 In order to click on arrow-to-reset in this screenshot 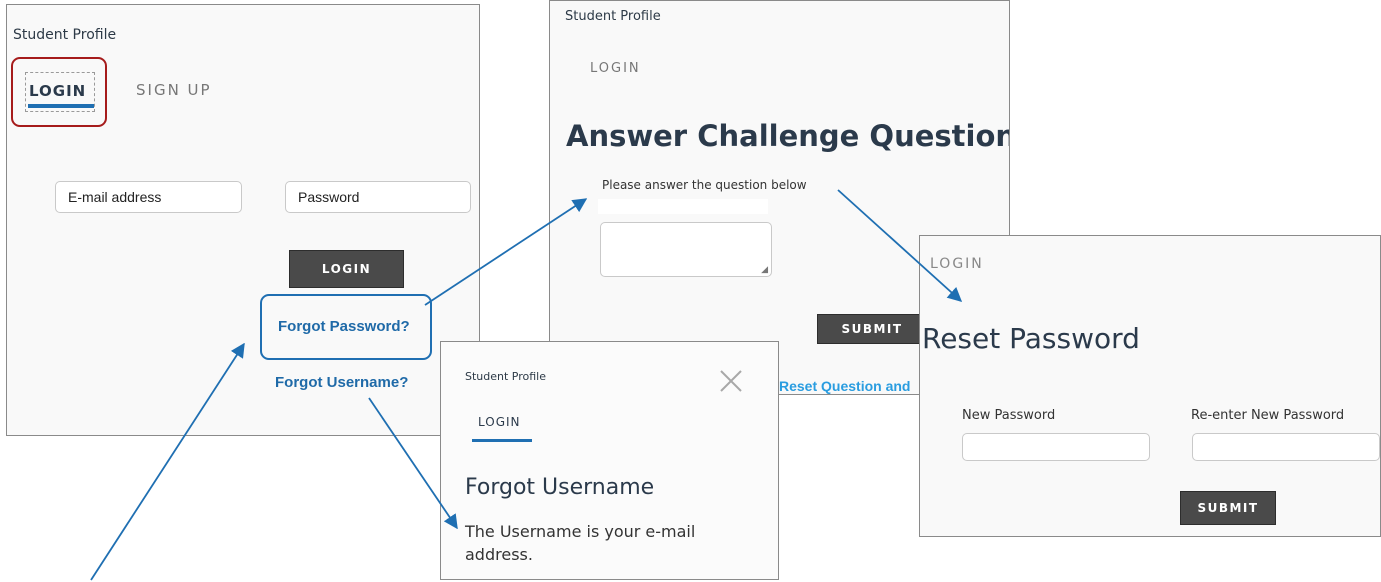, I will do `click(900, 245)`.